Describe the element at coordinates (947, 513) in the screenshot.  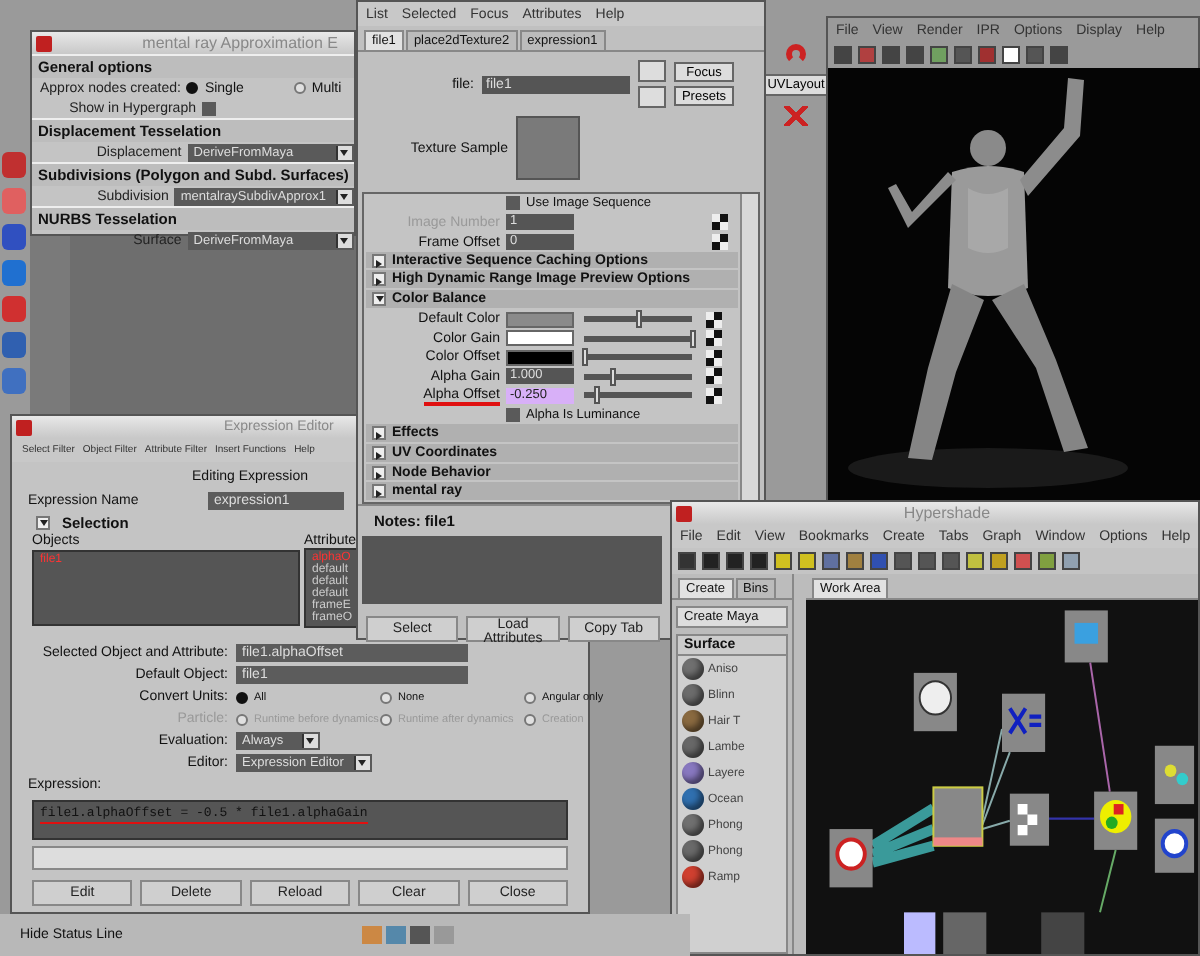
I see `window-title: Hypershade` at that location.